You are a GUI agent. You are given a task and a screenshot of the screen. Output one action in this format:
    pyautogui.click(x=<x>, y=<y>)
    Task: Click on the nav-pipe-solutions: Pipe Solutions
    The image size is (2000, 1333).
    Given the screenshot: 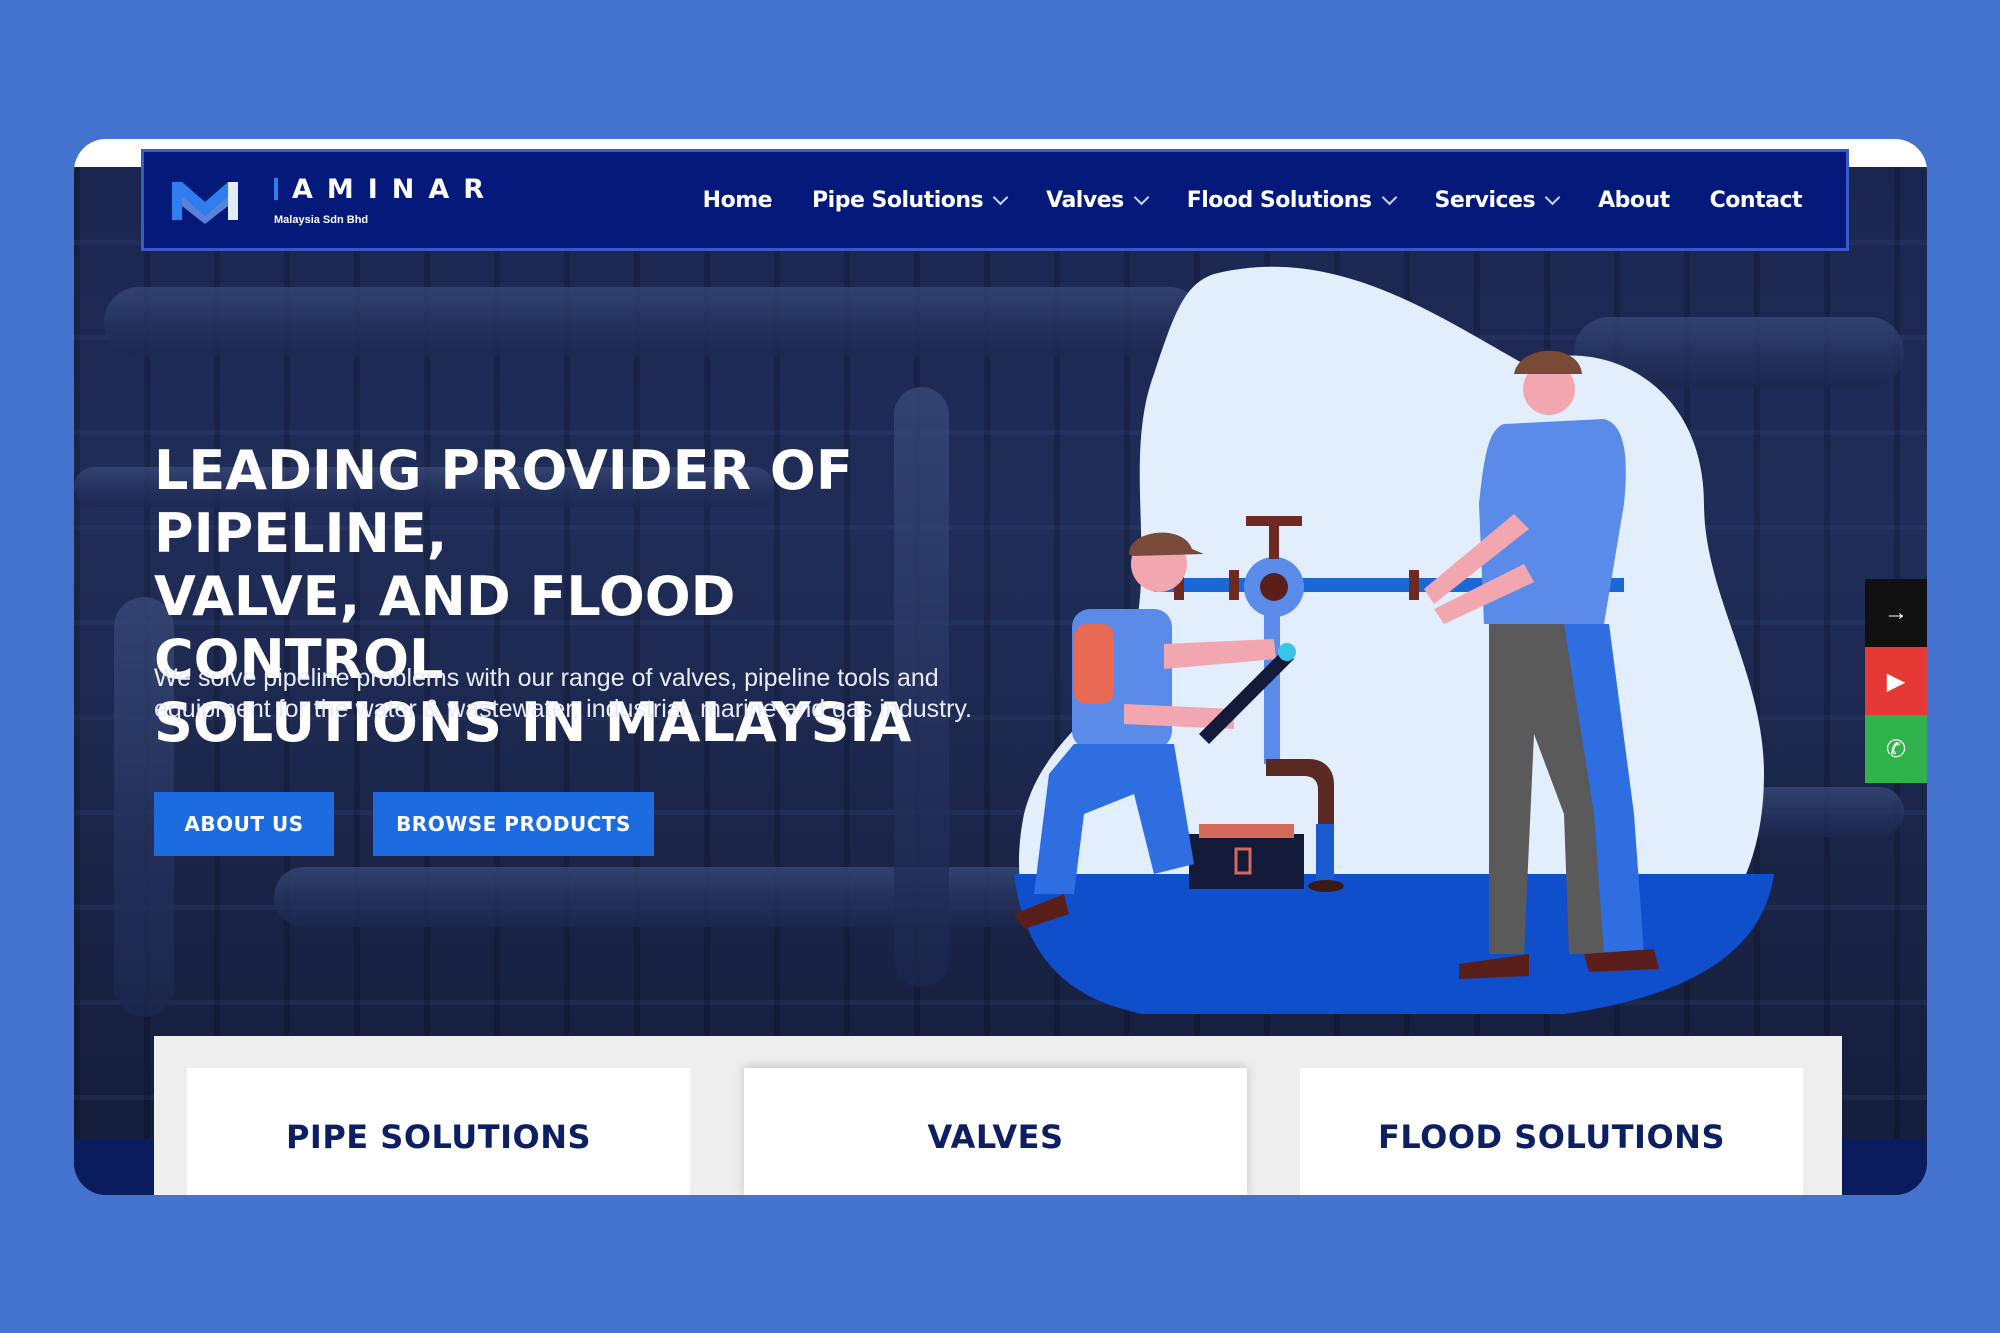 What is the action you would take?
    pyautogui.click(x=910, y=200)
    